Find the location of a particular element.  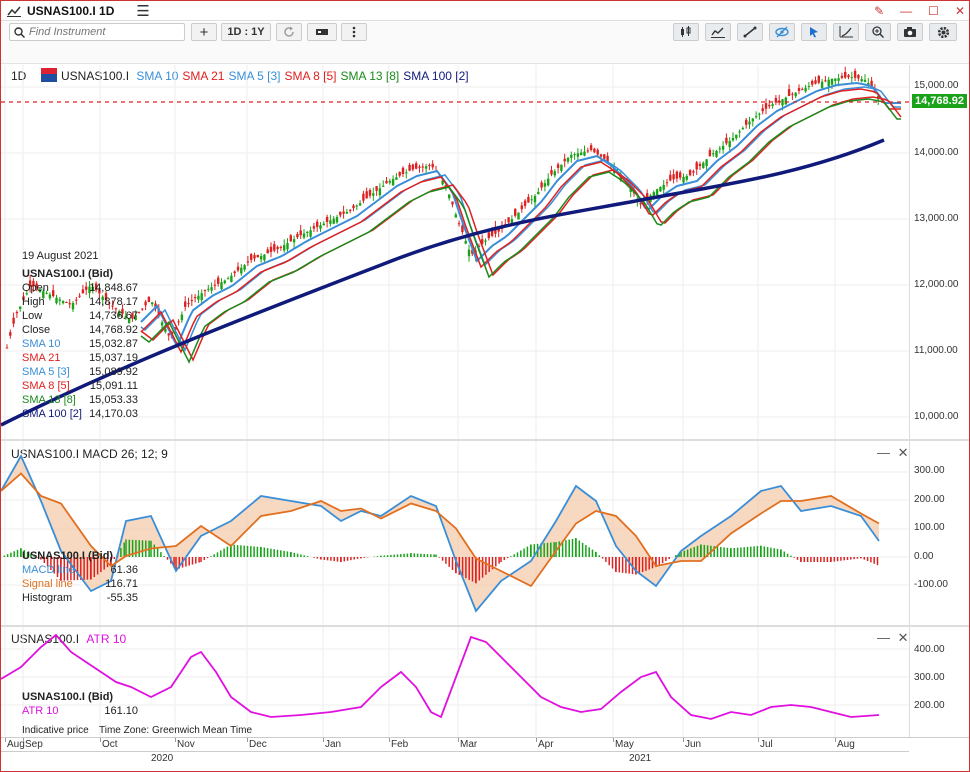

search-box is located at coordinates (97, 32).